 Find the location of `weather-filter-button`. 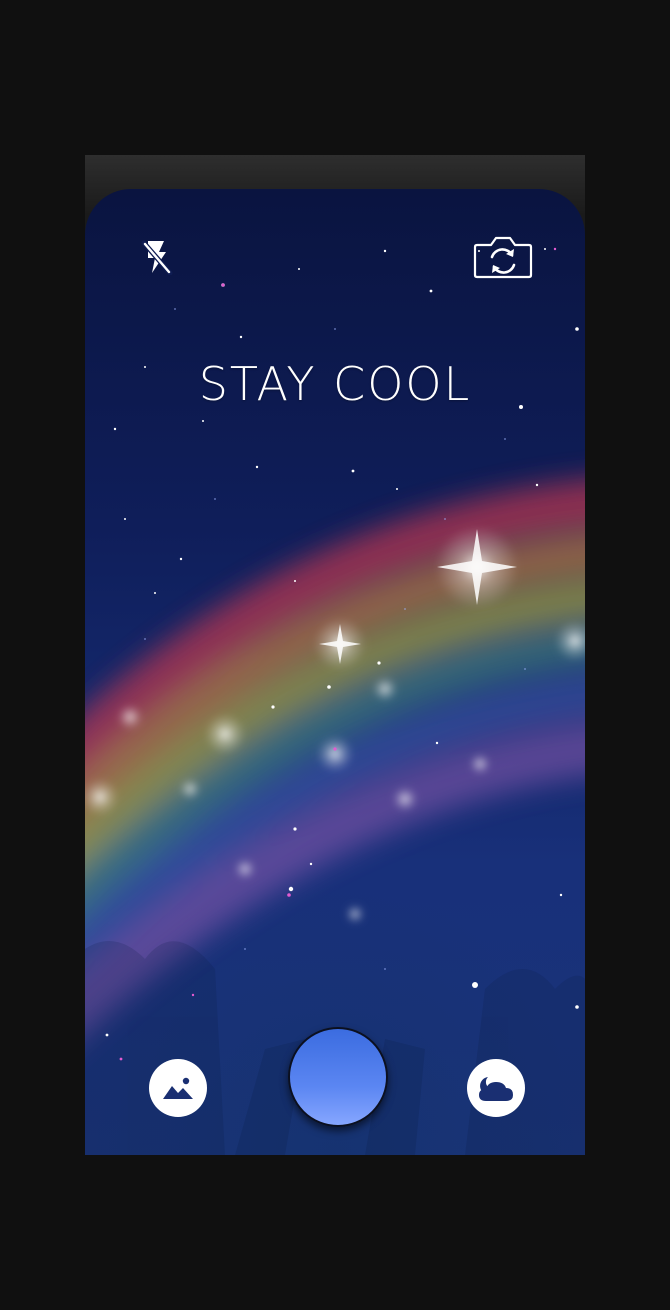

weather-filter-button is located at coordinates (496, 1088).